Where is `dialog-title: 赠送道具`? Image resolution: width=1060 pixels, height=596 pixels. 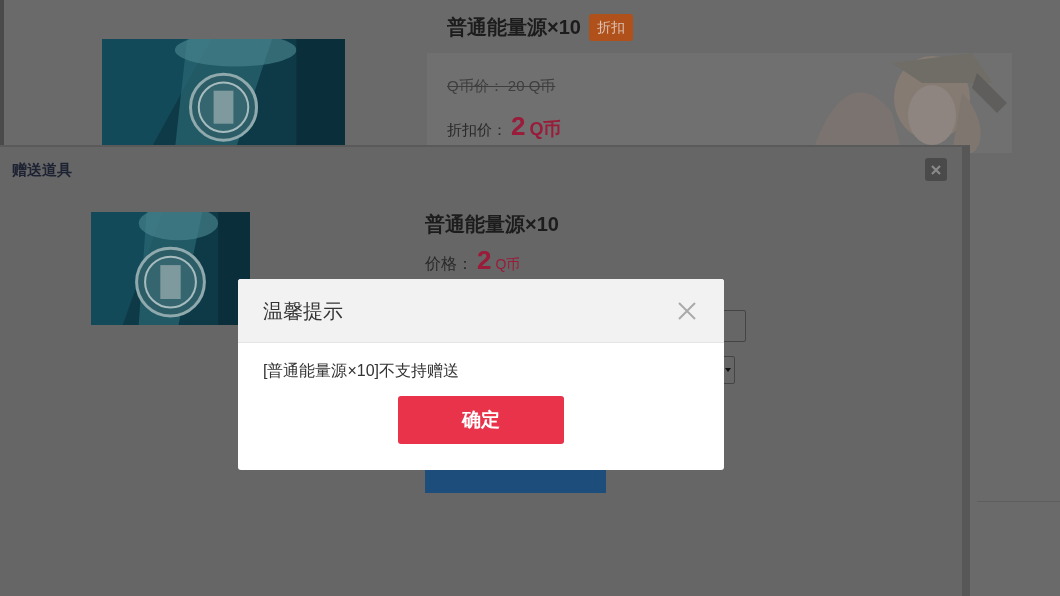 dialog-title: 赠送道具 is located at coordinates (42, 170).